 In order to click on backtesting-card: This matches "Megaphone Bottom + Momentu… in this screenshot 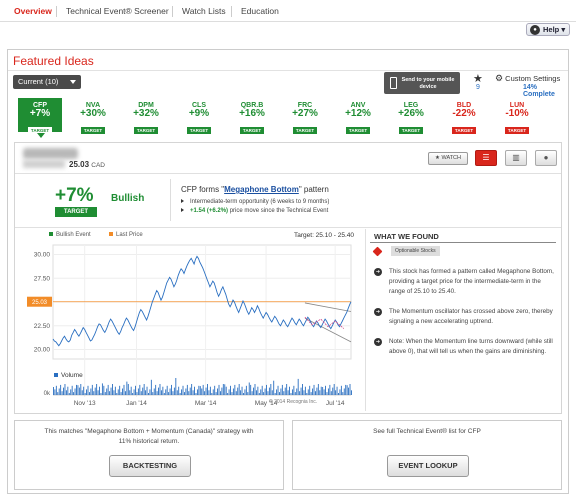, I will do `click(149, 455)`.